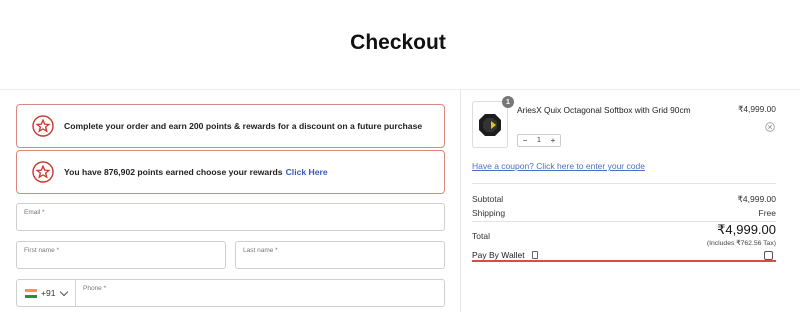 The height and width of the screenshot is (312, 800). Describe the element at coordinates (460, 201) in the screenshot. I see `column-divider` at that location.